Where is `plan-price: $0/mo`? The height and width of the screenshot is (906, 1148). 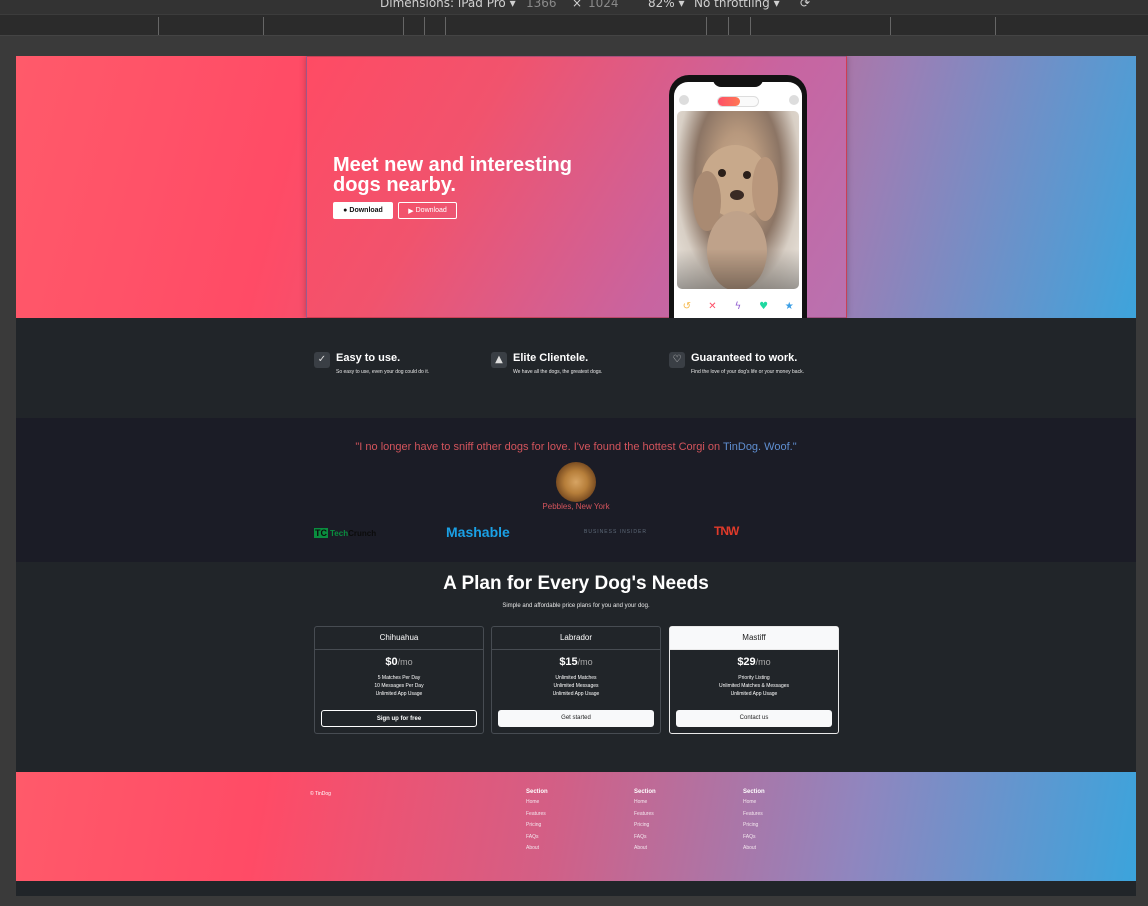
plan-price: $0/mo is located at coordinates (399, 662).